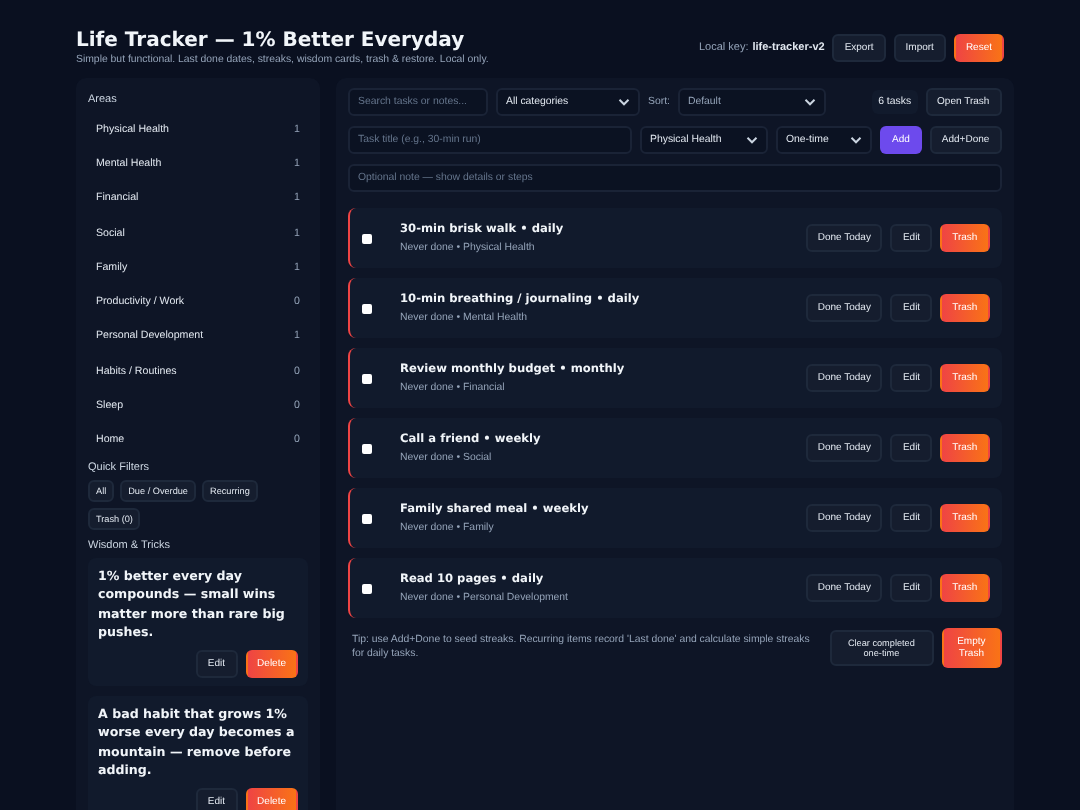 This screenshot has height=810, width=1080. What do you see at coordinates (271, 41) in the screenshot?
I see `app-title: Life Tracker — 1% Better Everyday` at bounding box center [271, 41].